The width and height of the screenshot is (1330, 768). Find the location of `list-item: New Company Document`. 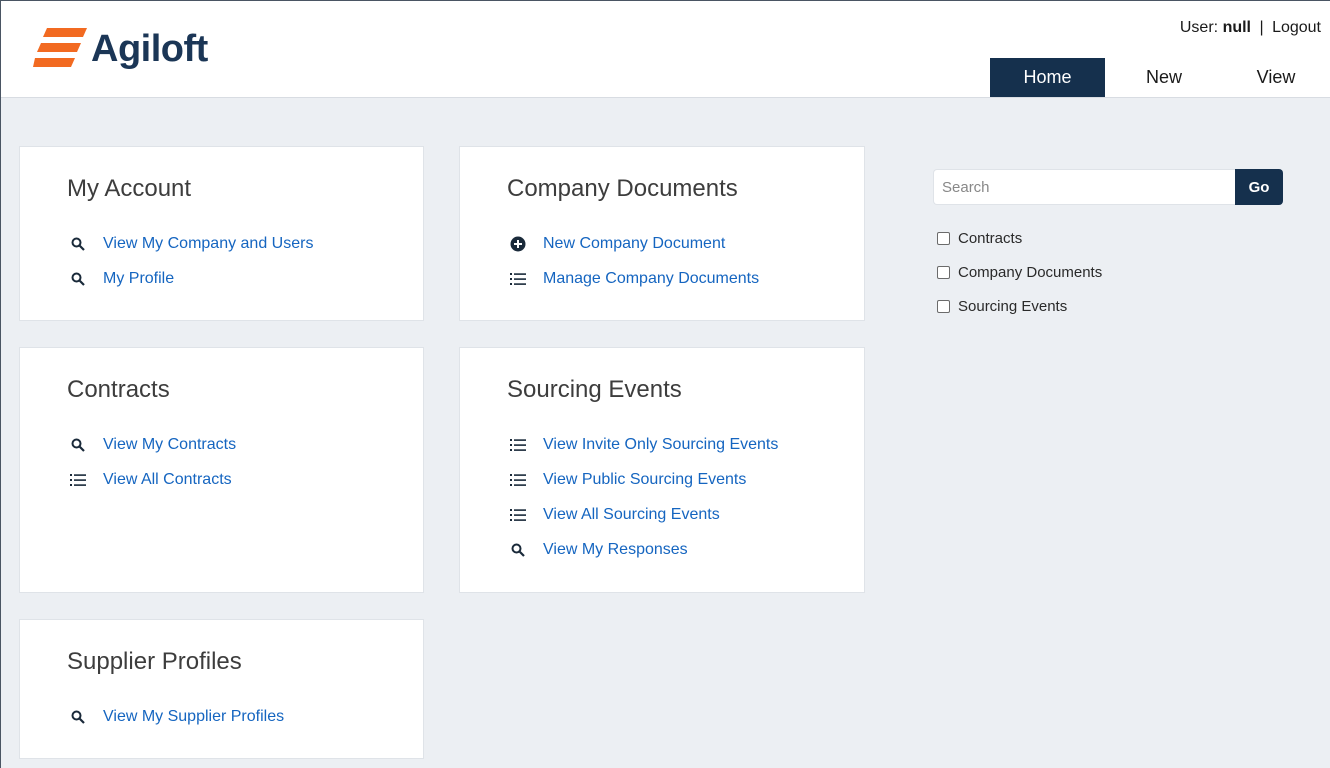

list-item: New Company Document is located at coordinates (634, 243).